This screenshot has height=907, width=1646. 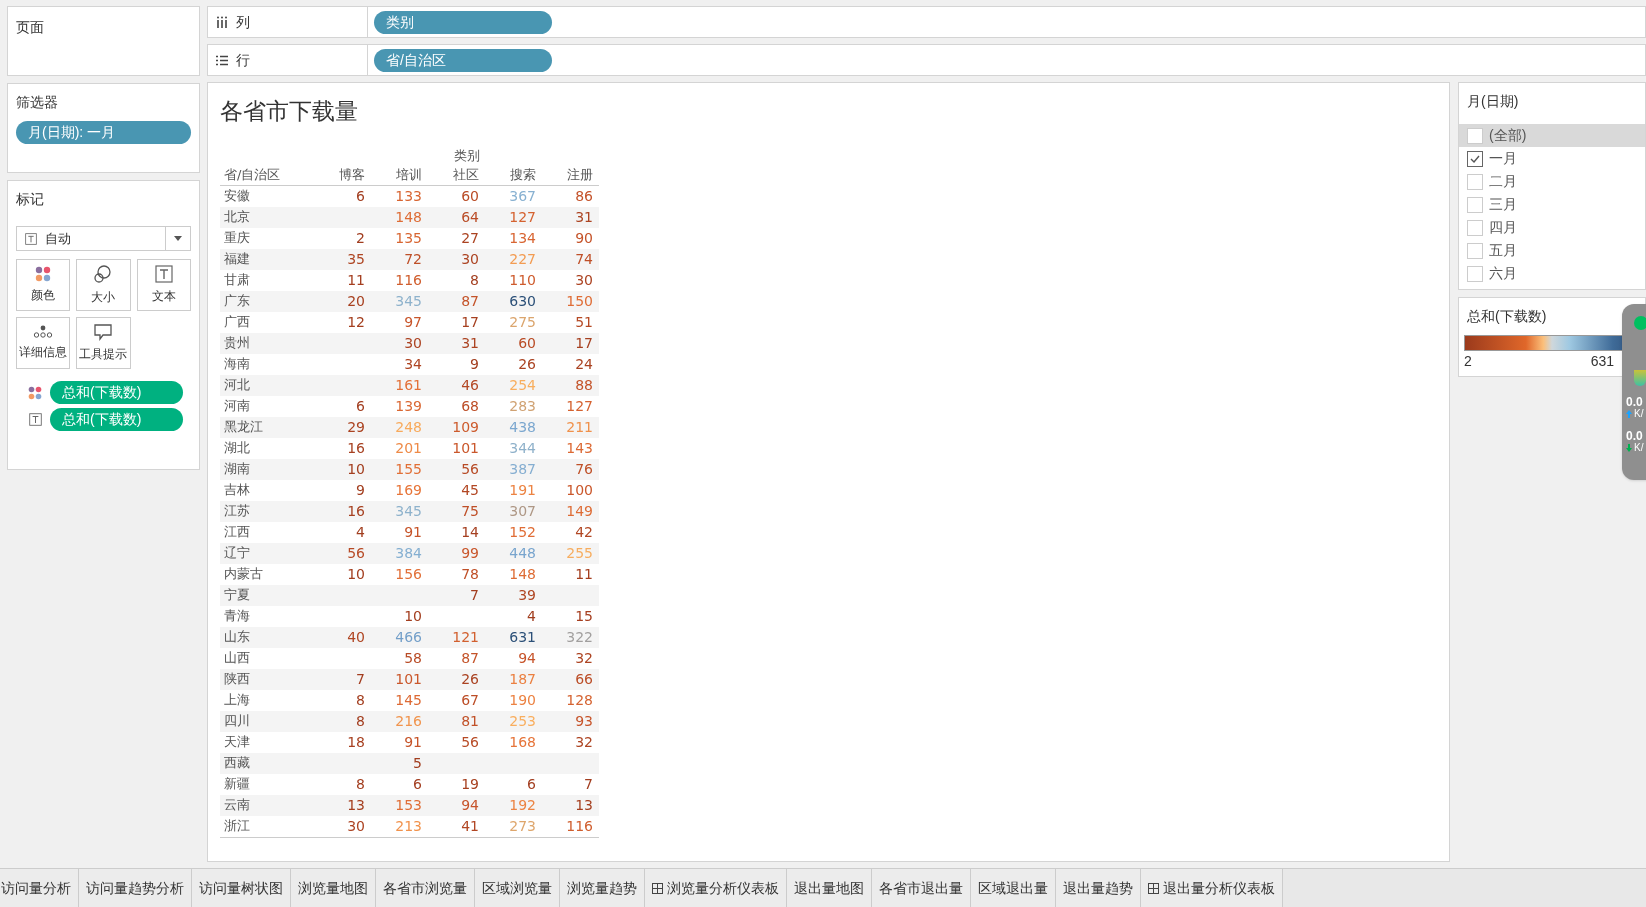 What do you see at coordinates (1635, 436) in the screenshot?
I see `speed-value: 0.0` at bounding box center [1635, 436].